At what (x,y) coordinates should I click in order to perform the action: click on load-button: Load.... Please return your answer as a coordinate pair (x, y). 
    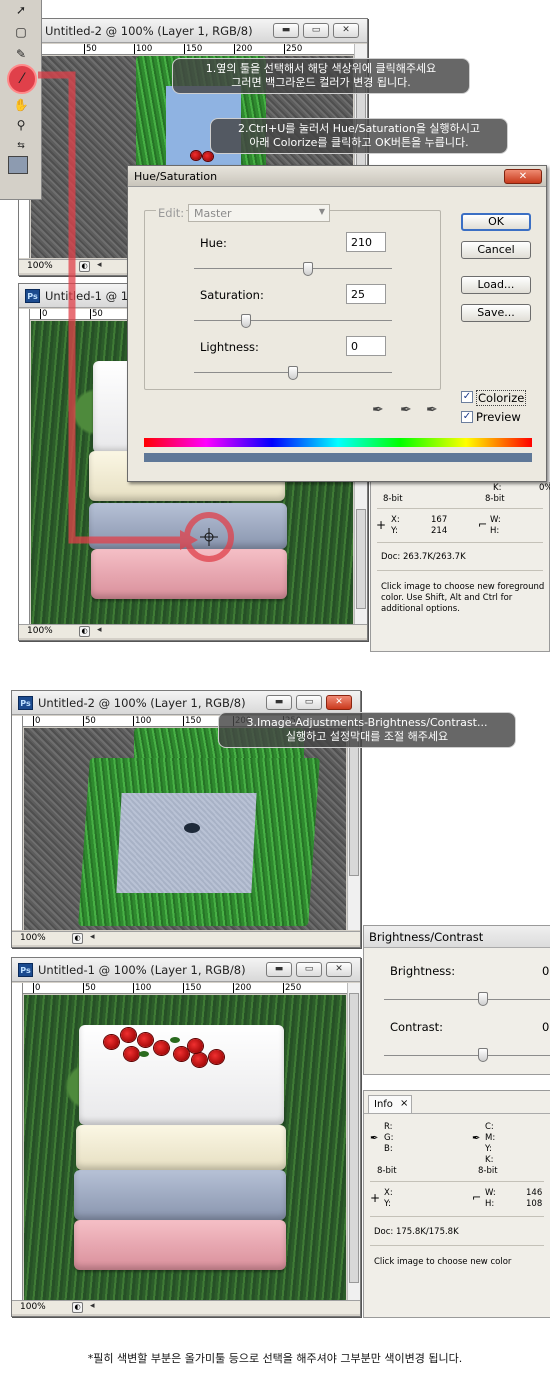
    Looking at the image, I should click on (496, 285).